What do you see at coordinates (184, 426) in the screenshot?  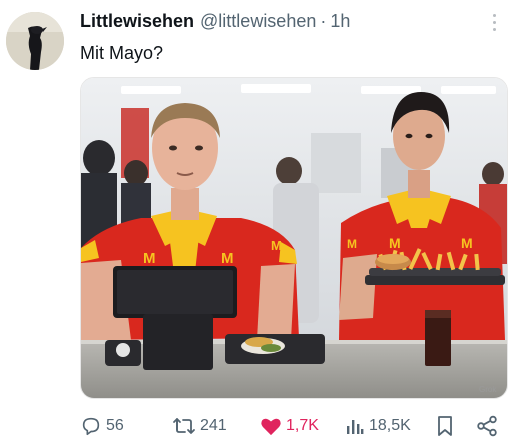 I see `repost-icon` at bounding box center [184, 426].